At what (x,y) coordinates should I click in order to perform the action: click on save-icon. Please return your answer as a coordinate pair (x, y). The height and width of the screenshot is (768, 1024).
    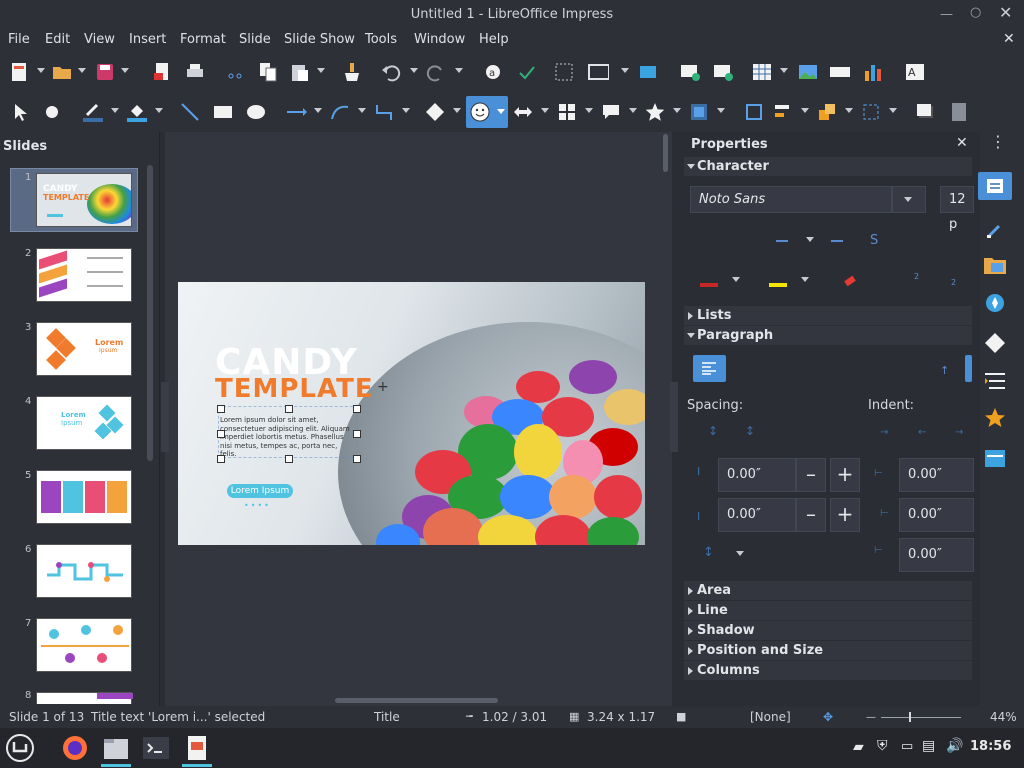
    Looking at the image, I should click on (105, 72).